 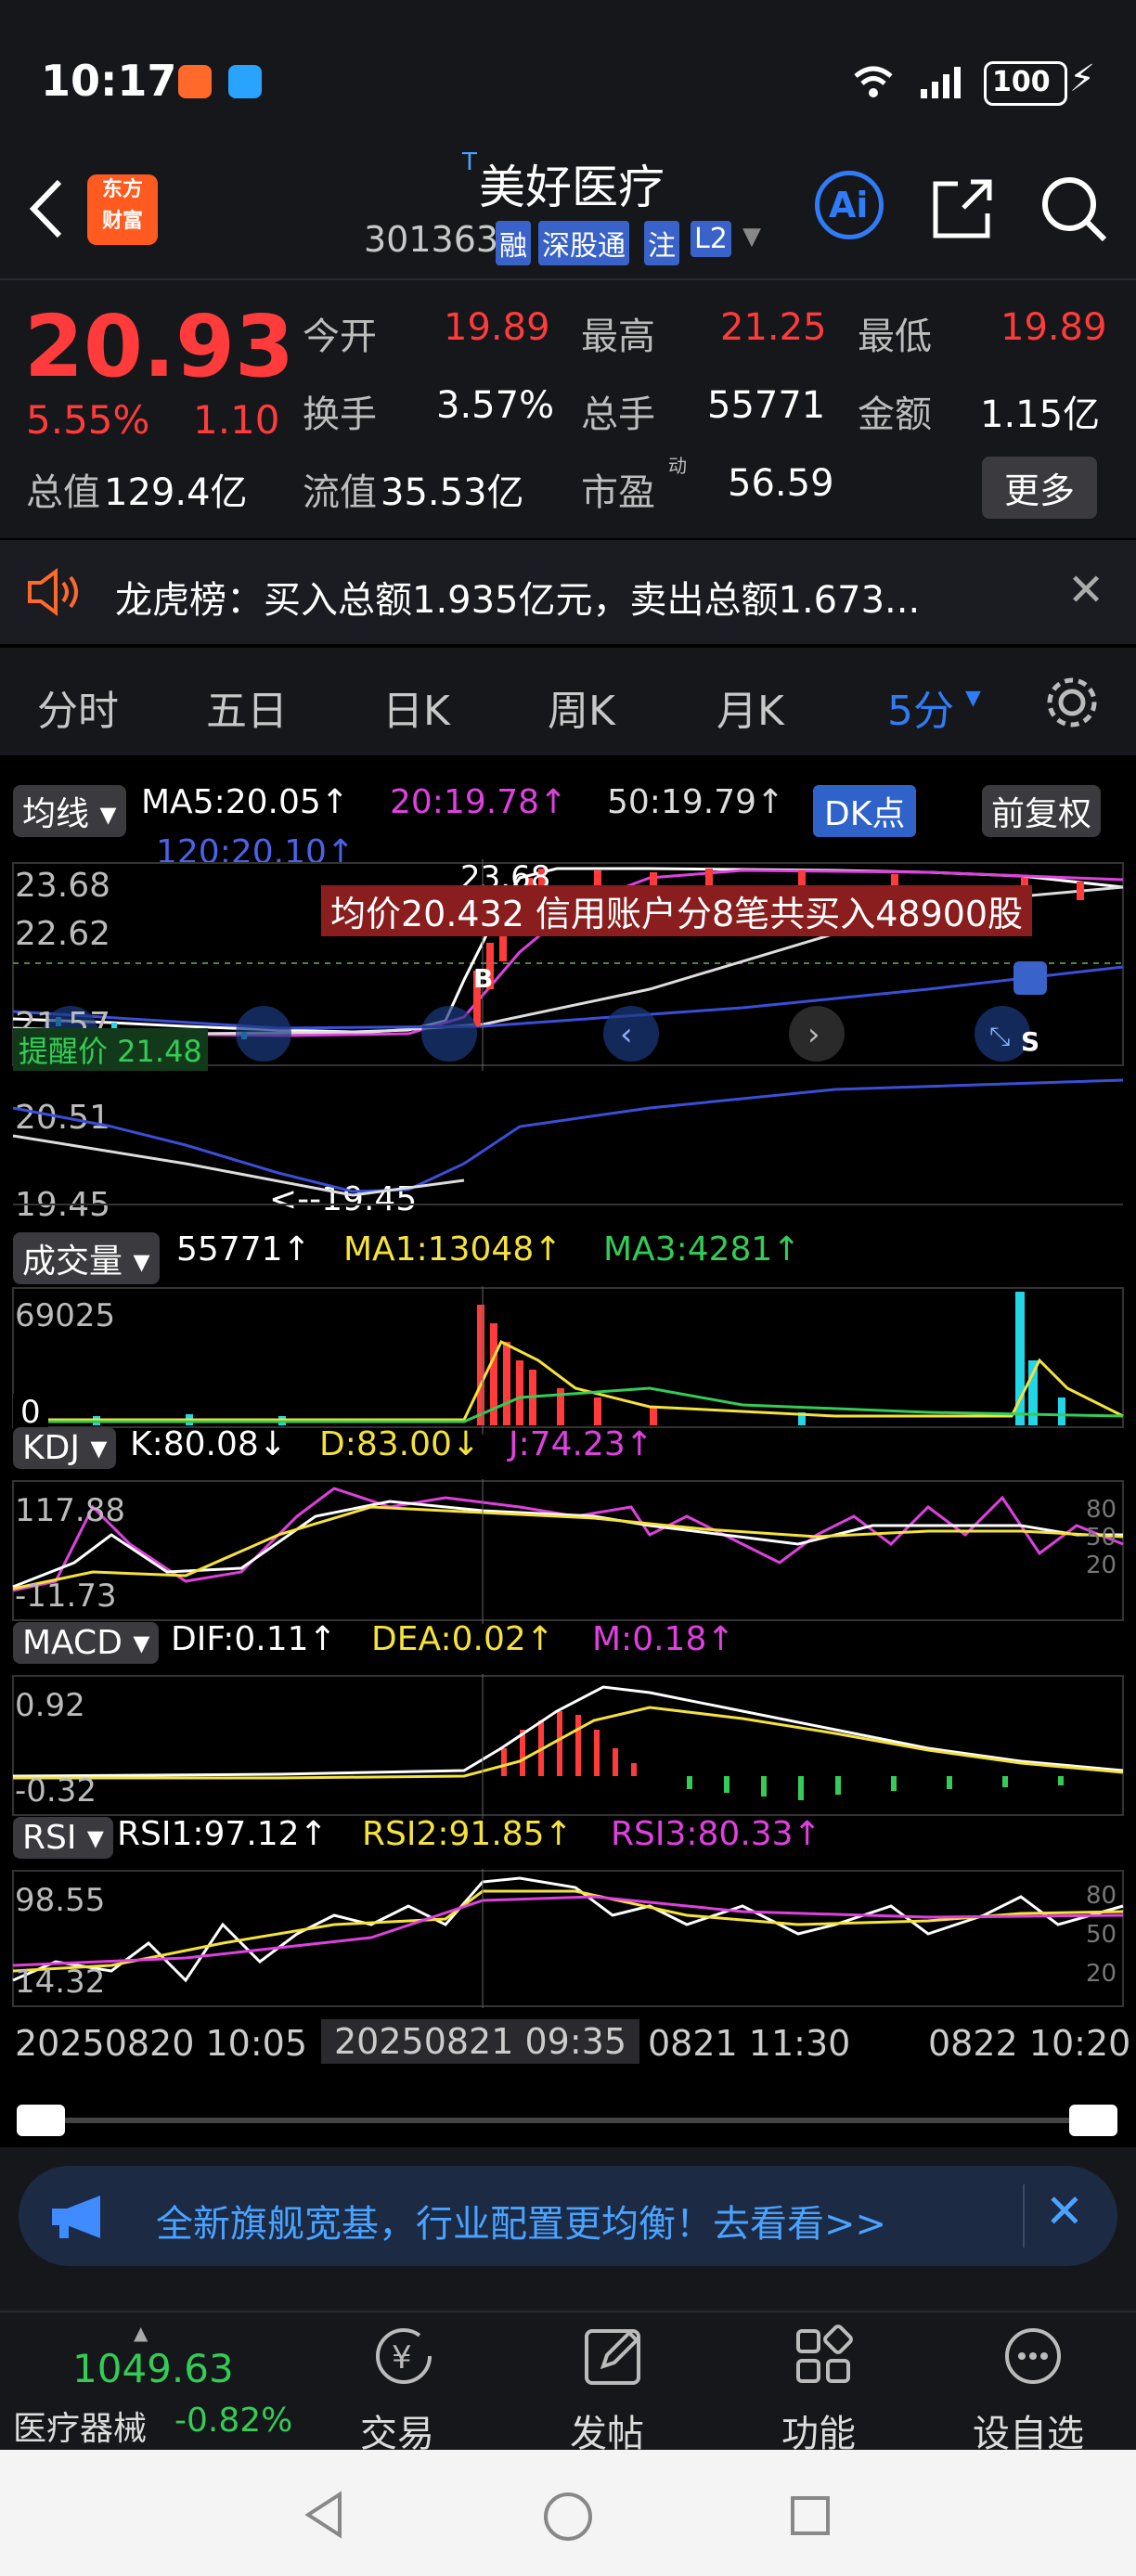 I want to click on ad-banner: 全新旗舰宽基，行业配置更均衡！去看看>> ✕, so click(x=568, y=2216).